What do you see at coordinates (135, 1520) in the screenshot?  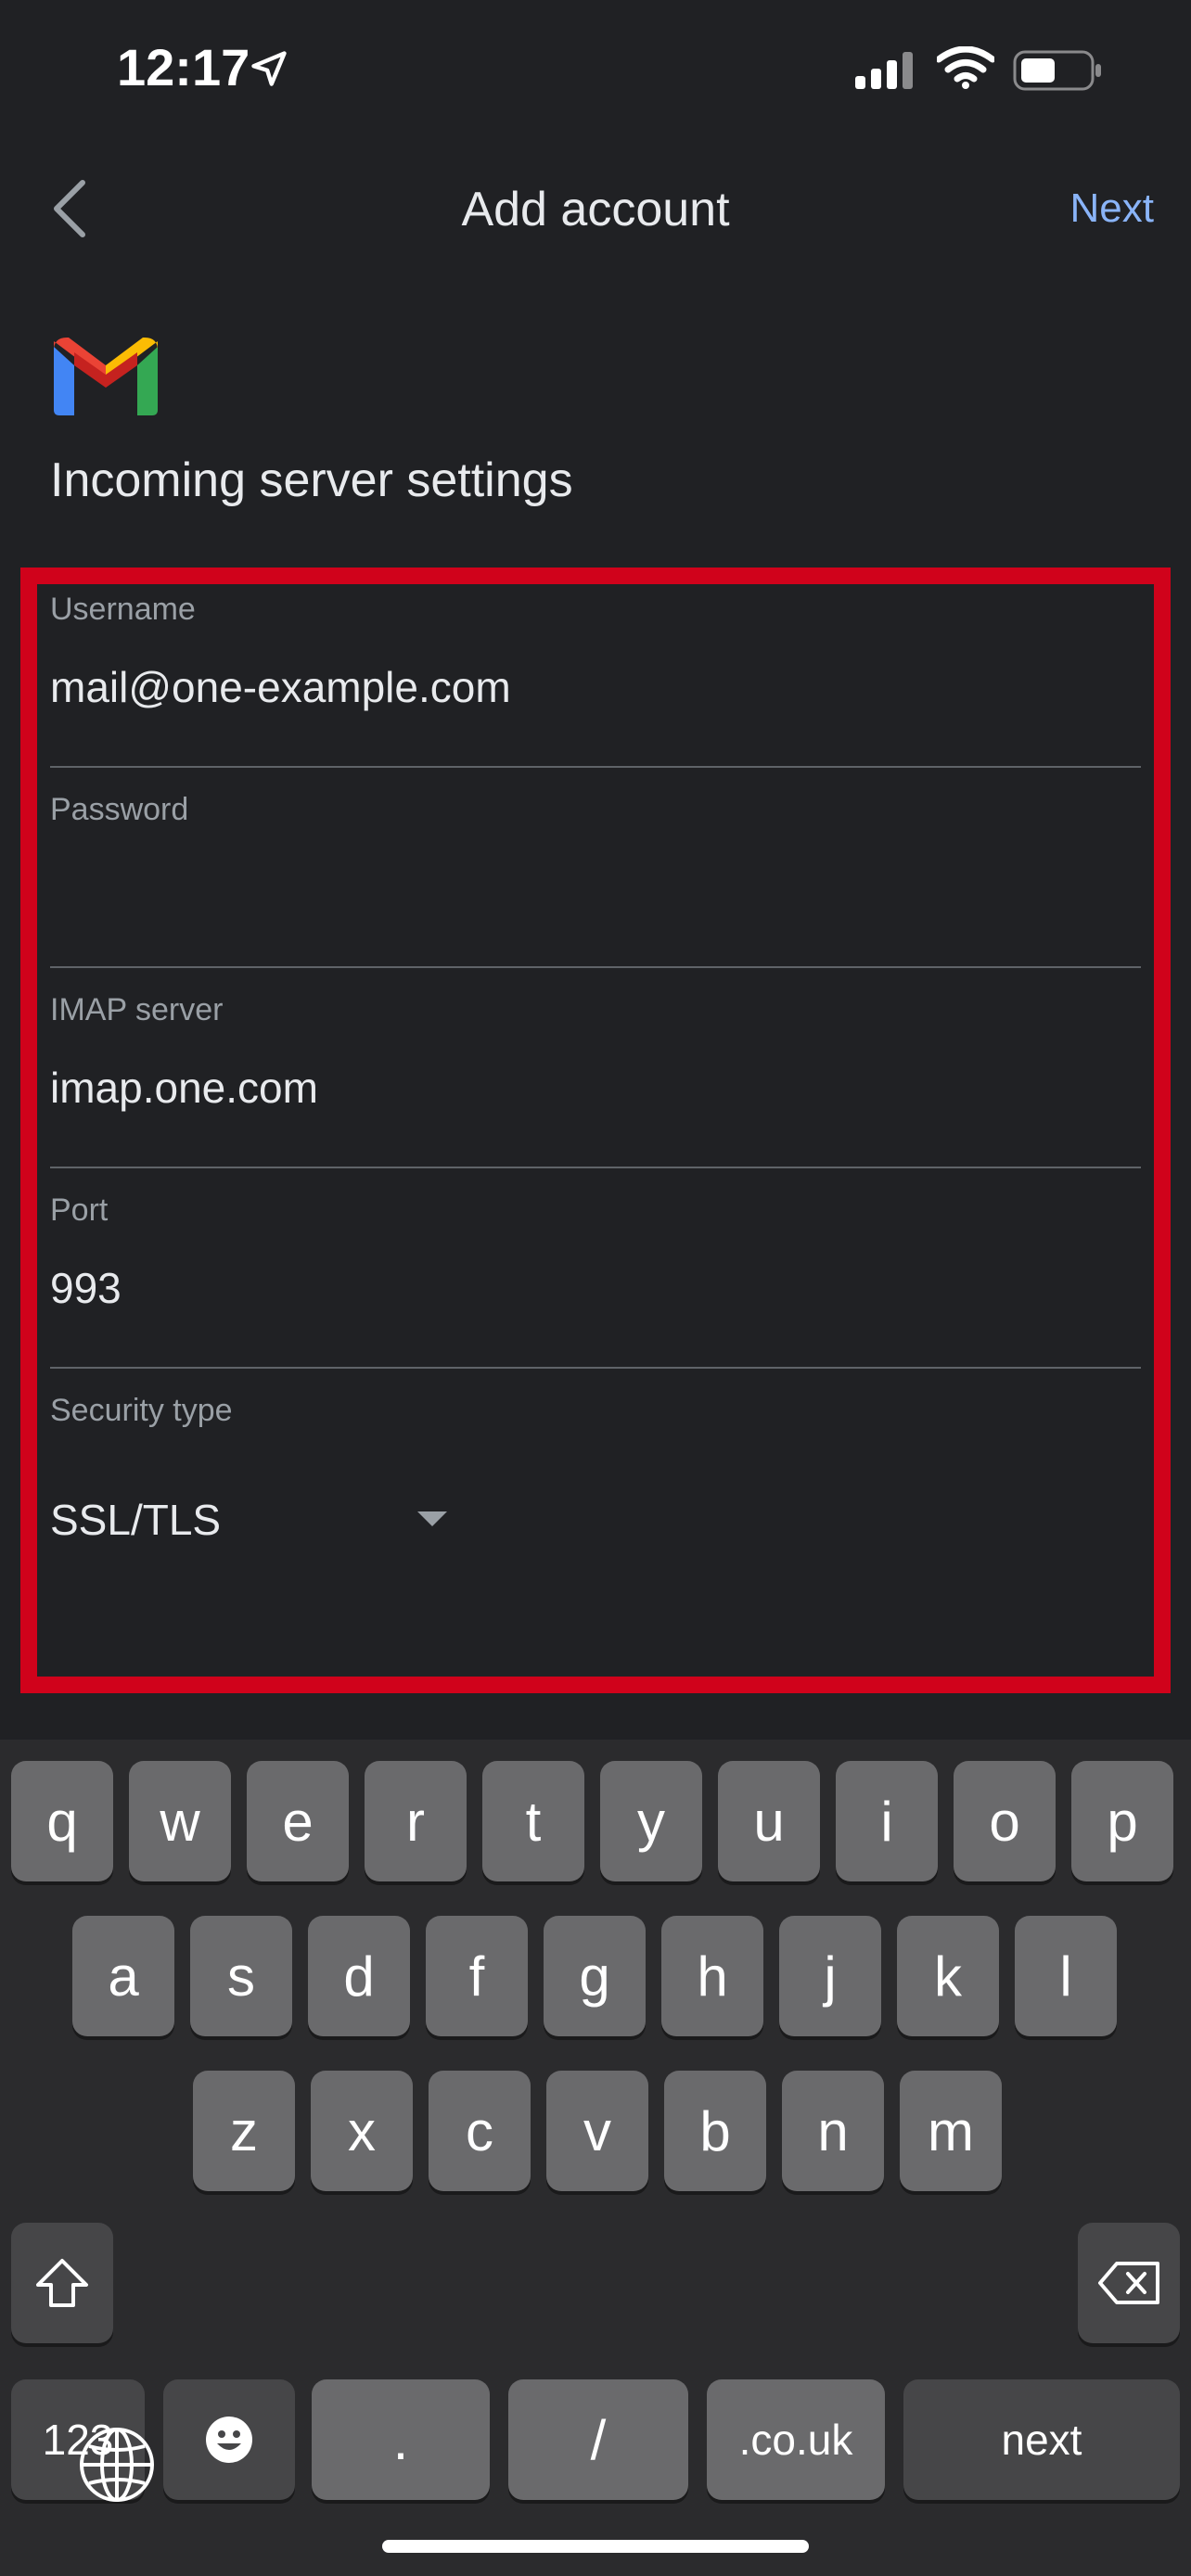 I see `security-type-dropdown: SSL/TLS` at bounding box center [135, 1520].